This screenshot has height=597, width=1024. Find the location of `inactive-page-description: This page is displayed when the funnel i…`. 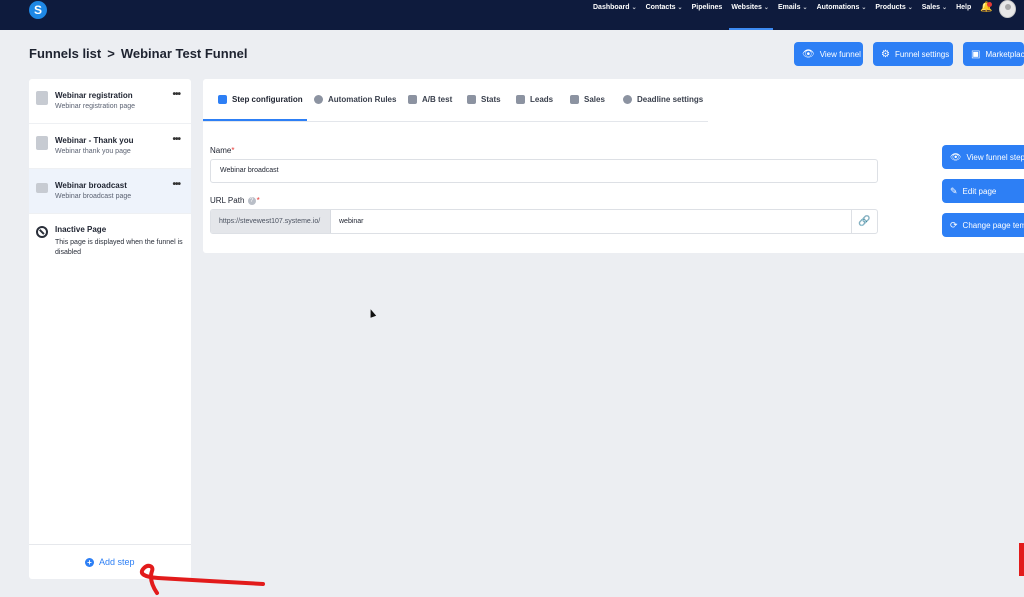

inactive-page-description: This page is displayed when the funnel i… is located at coordinates (119, 247).